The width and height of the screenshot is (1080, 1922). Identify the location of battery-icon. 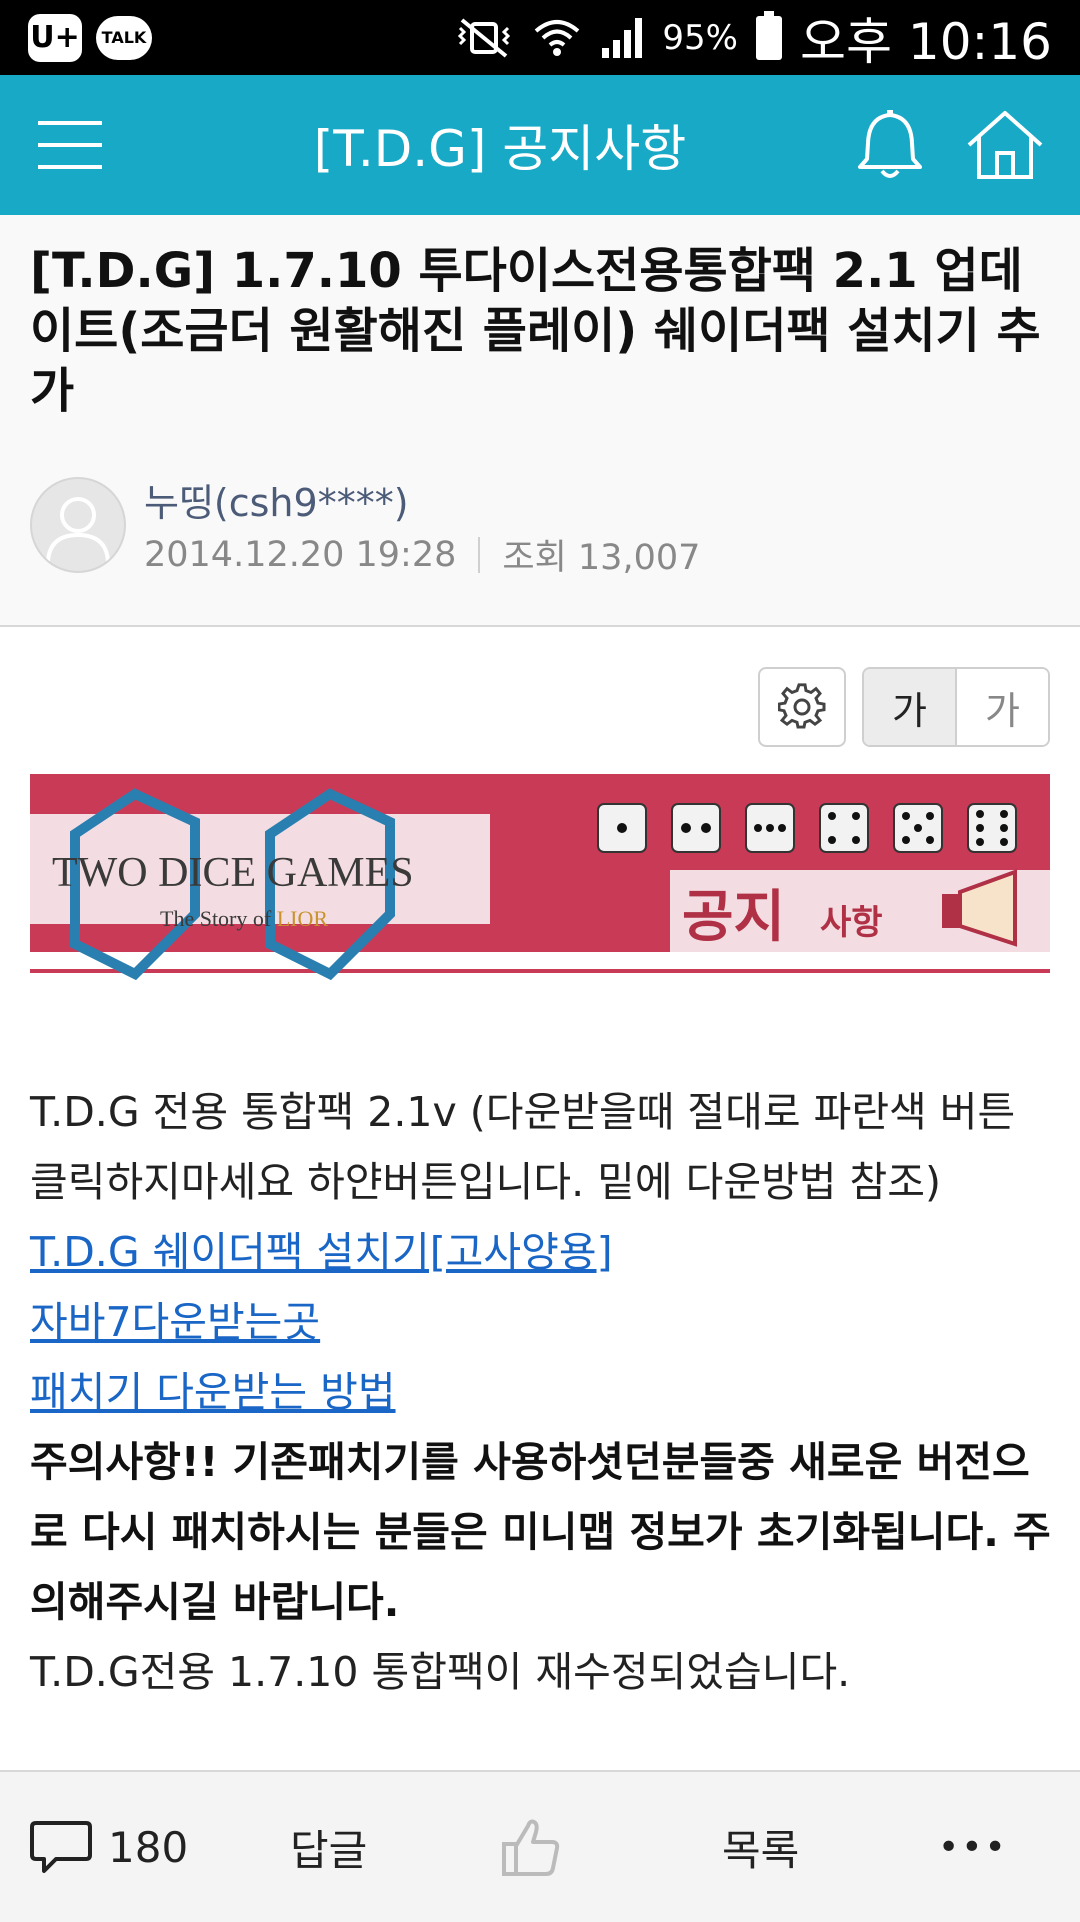
(769, 35).